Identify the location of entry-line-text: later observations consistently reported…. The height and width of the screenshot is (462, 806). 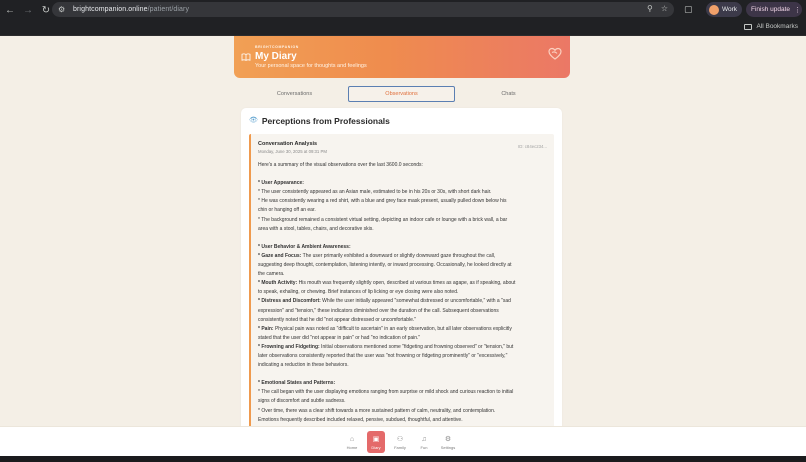
(383, 355).